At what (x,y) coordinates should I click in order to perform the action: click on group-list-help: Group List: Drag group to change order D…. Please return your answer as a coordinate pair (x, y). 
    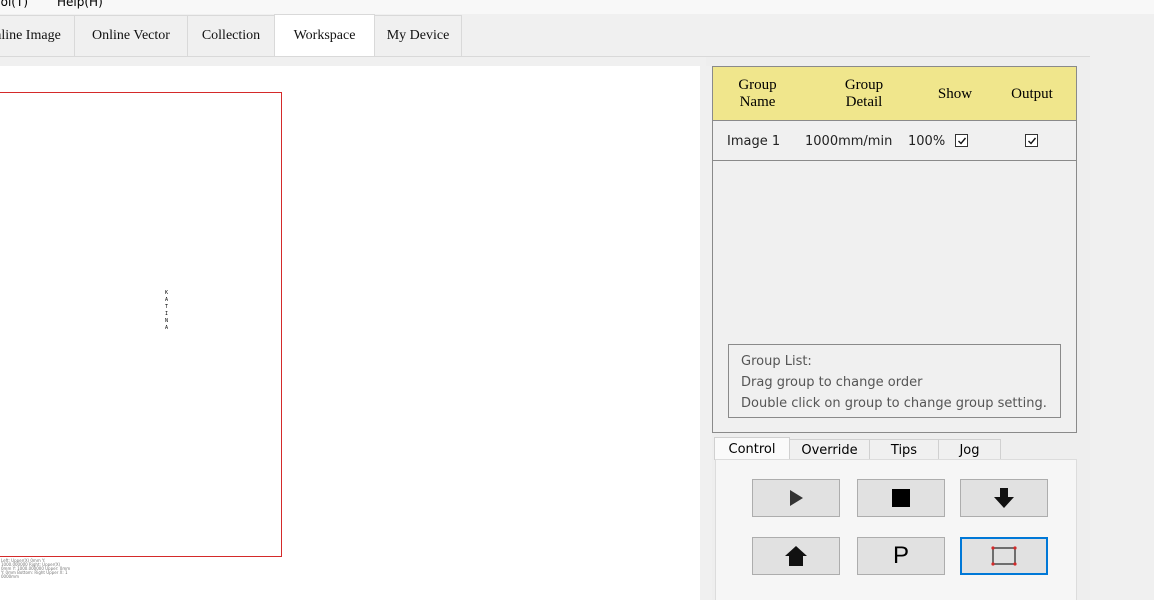
    Looking at the image, I should click on (894, 381).